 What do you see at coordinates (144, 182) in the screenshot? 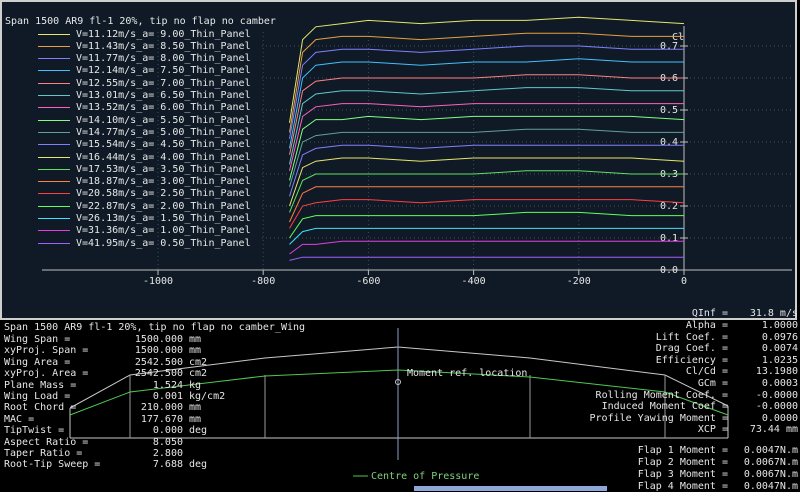
I see `legend-item: V=18.87m/s_a= 3.00_Thin_Panel` at bounding box center [144, 182].